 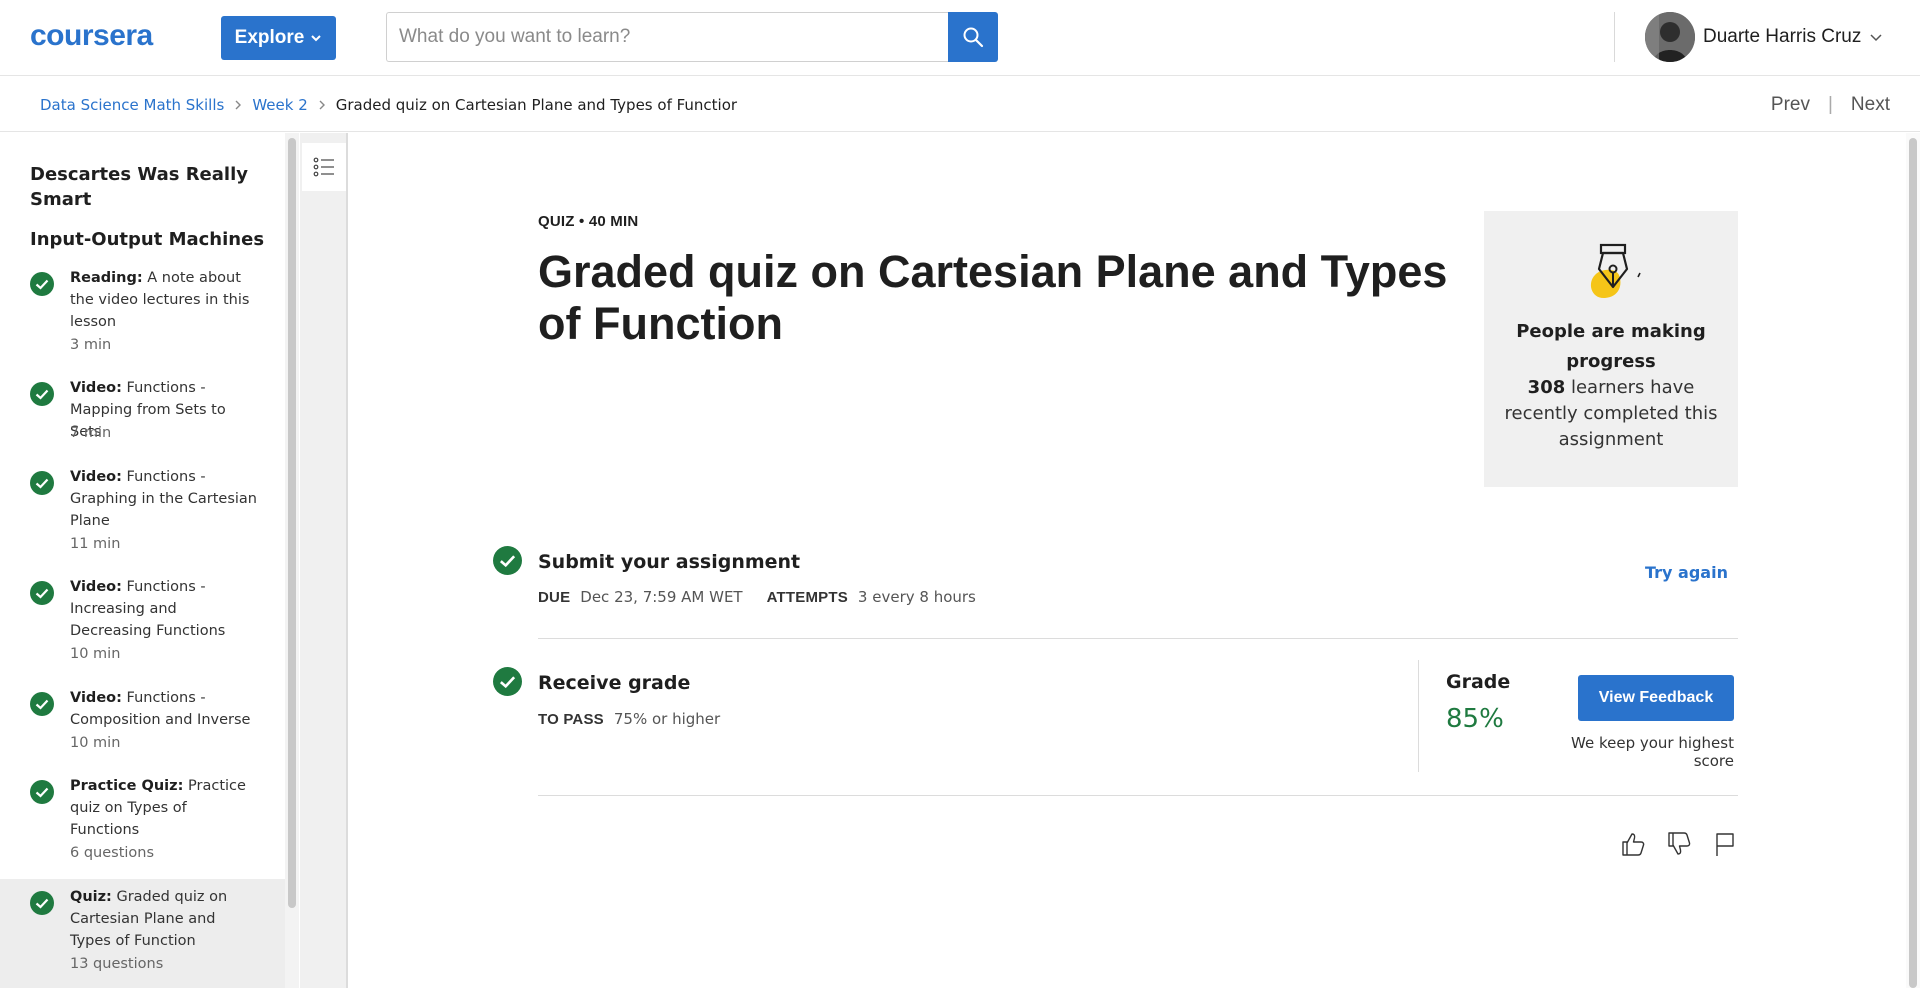 What do you see at coordinates (554, 597) in the screenshot?
I see `due-label: DUE` at bounding box center [554, 597].